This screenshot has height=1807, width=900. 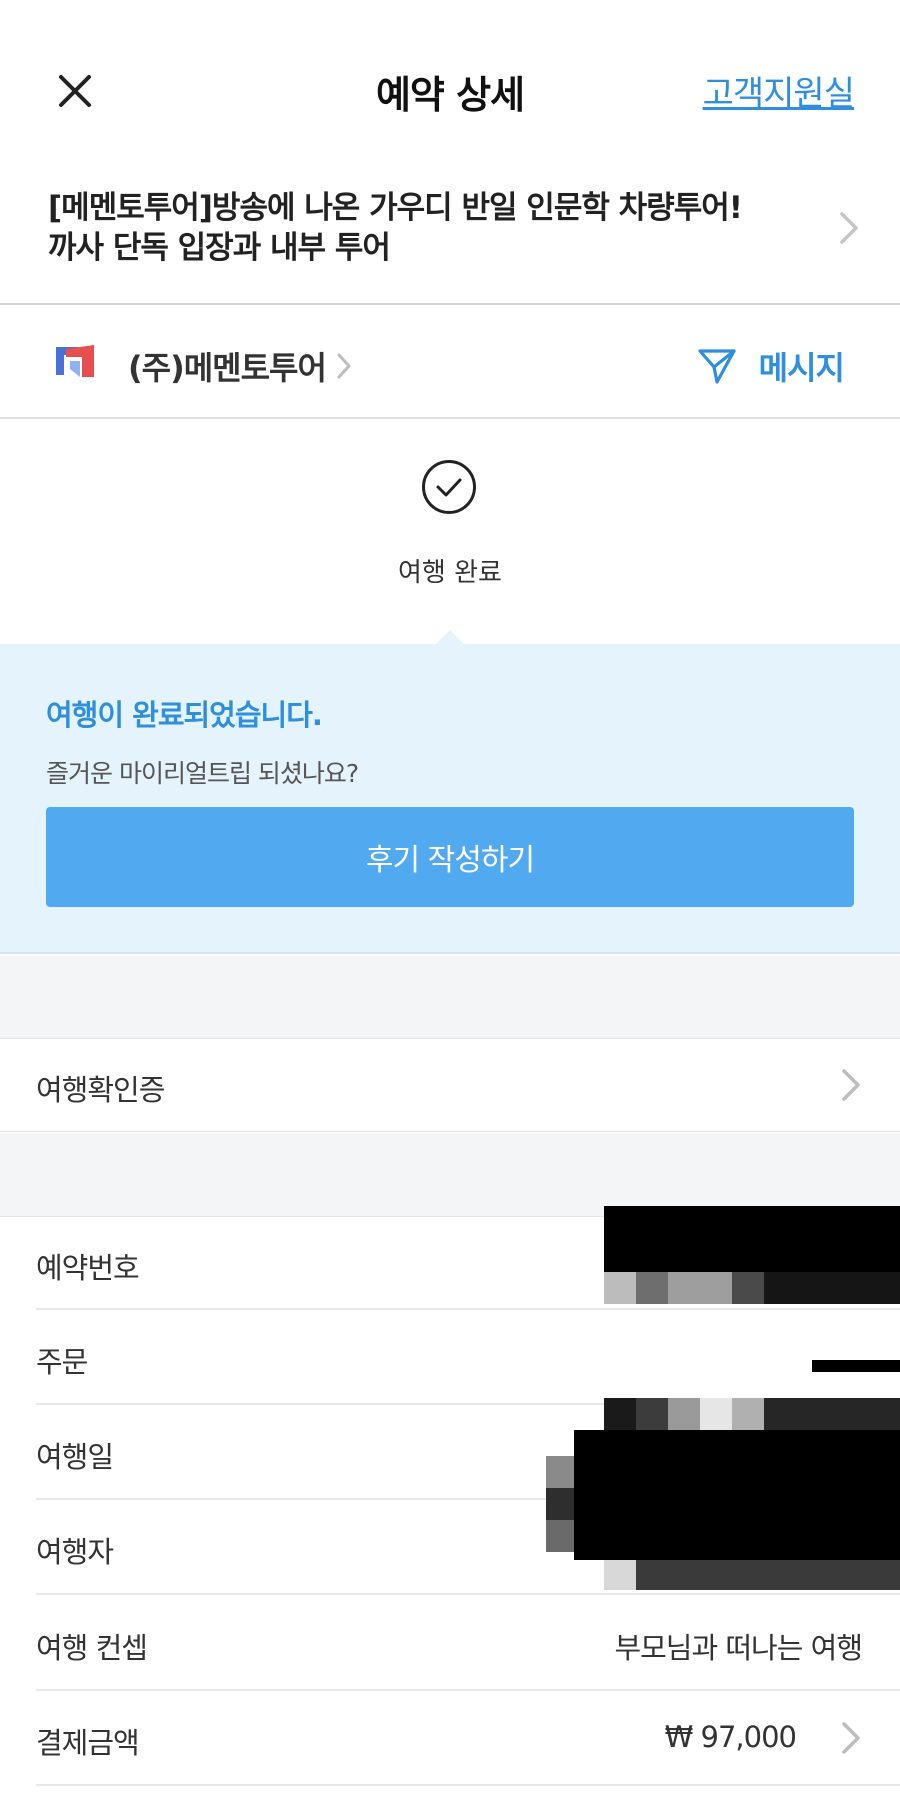 I want to click on notice-subtitle: 즐거운 마이리얼트립 되셨나요?, so click(x=202, y=773).